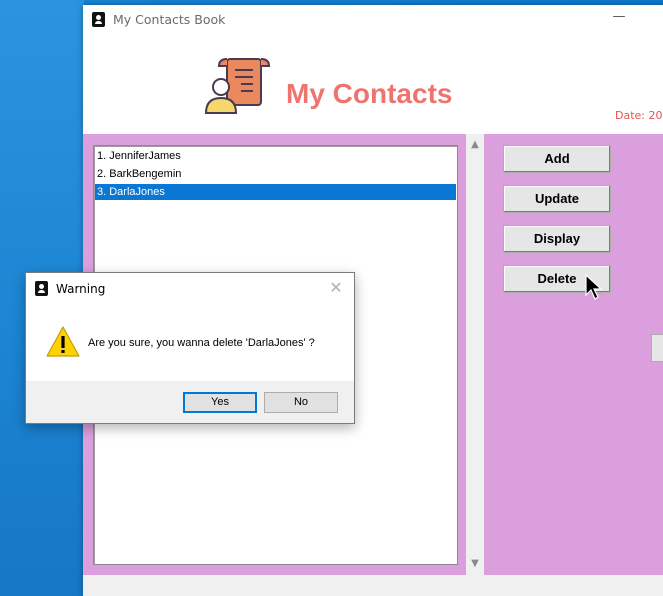  What do you see at coordinates (373, 19) in the screenshot?
I see `window-titlebar: My Contacts Book —` at bounding box center [373, 19].